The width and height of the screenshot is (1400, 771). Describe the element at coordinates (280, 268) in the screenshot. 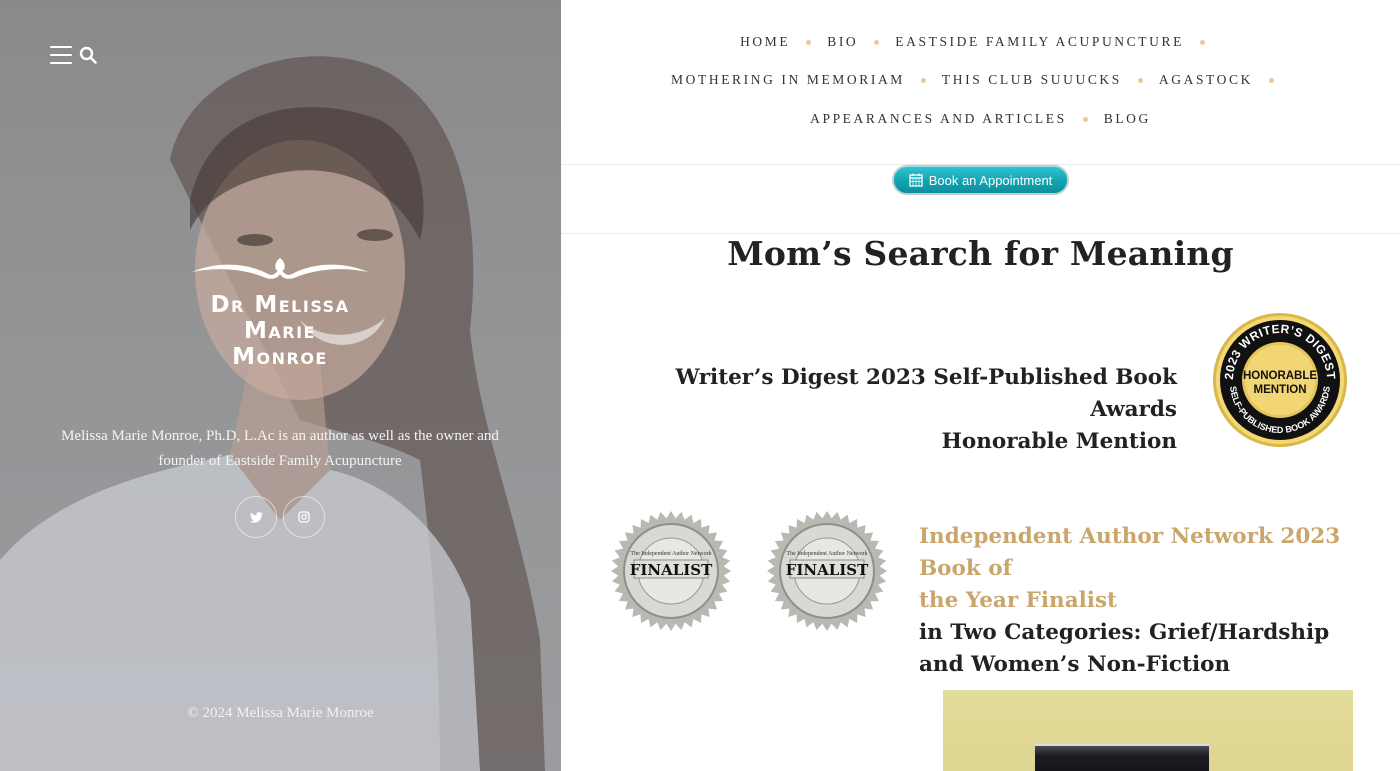

I see `logo-flourish-icon` at that location.